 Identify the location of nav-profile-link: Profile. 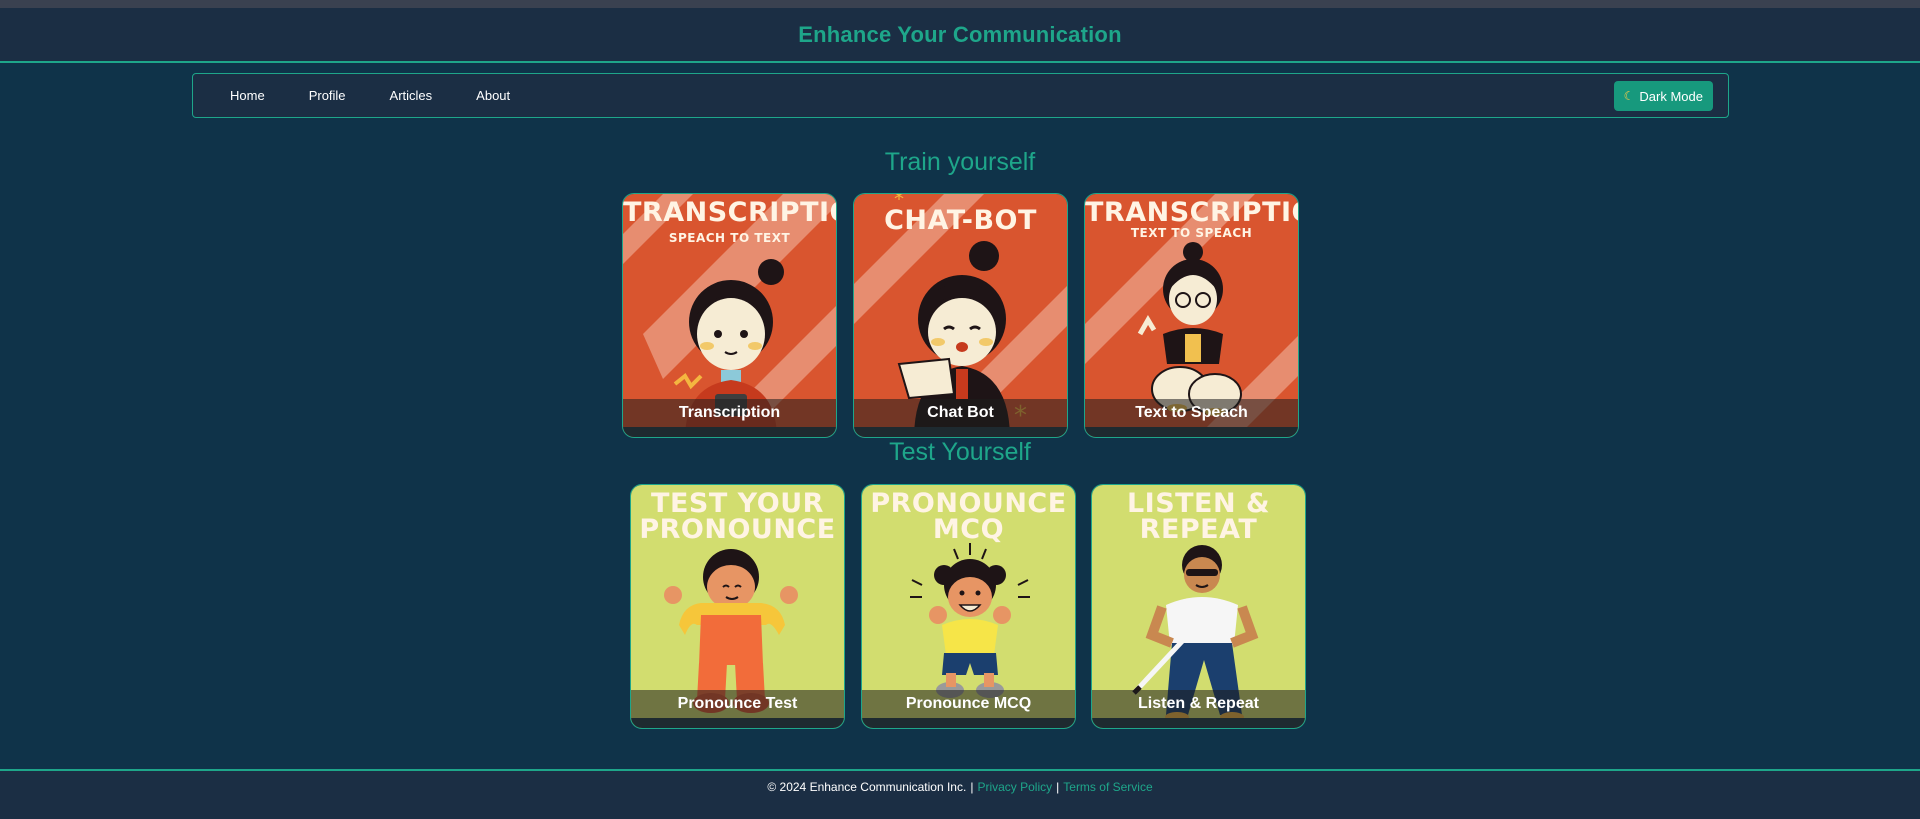
(327, 95).